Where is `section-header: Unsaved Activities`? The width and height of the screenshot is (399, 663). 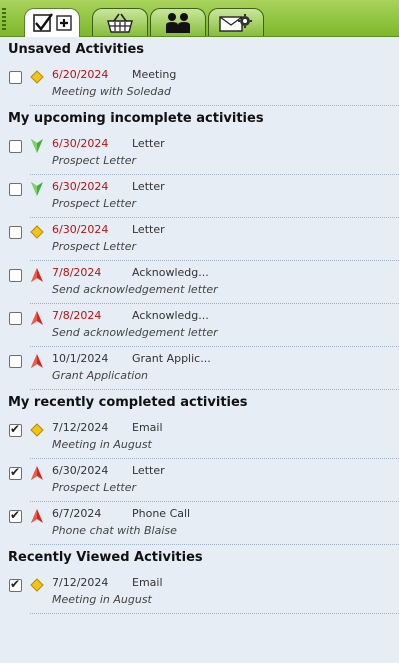 section-header: Unsaved Activities is located at coordinates (76, 49).